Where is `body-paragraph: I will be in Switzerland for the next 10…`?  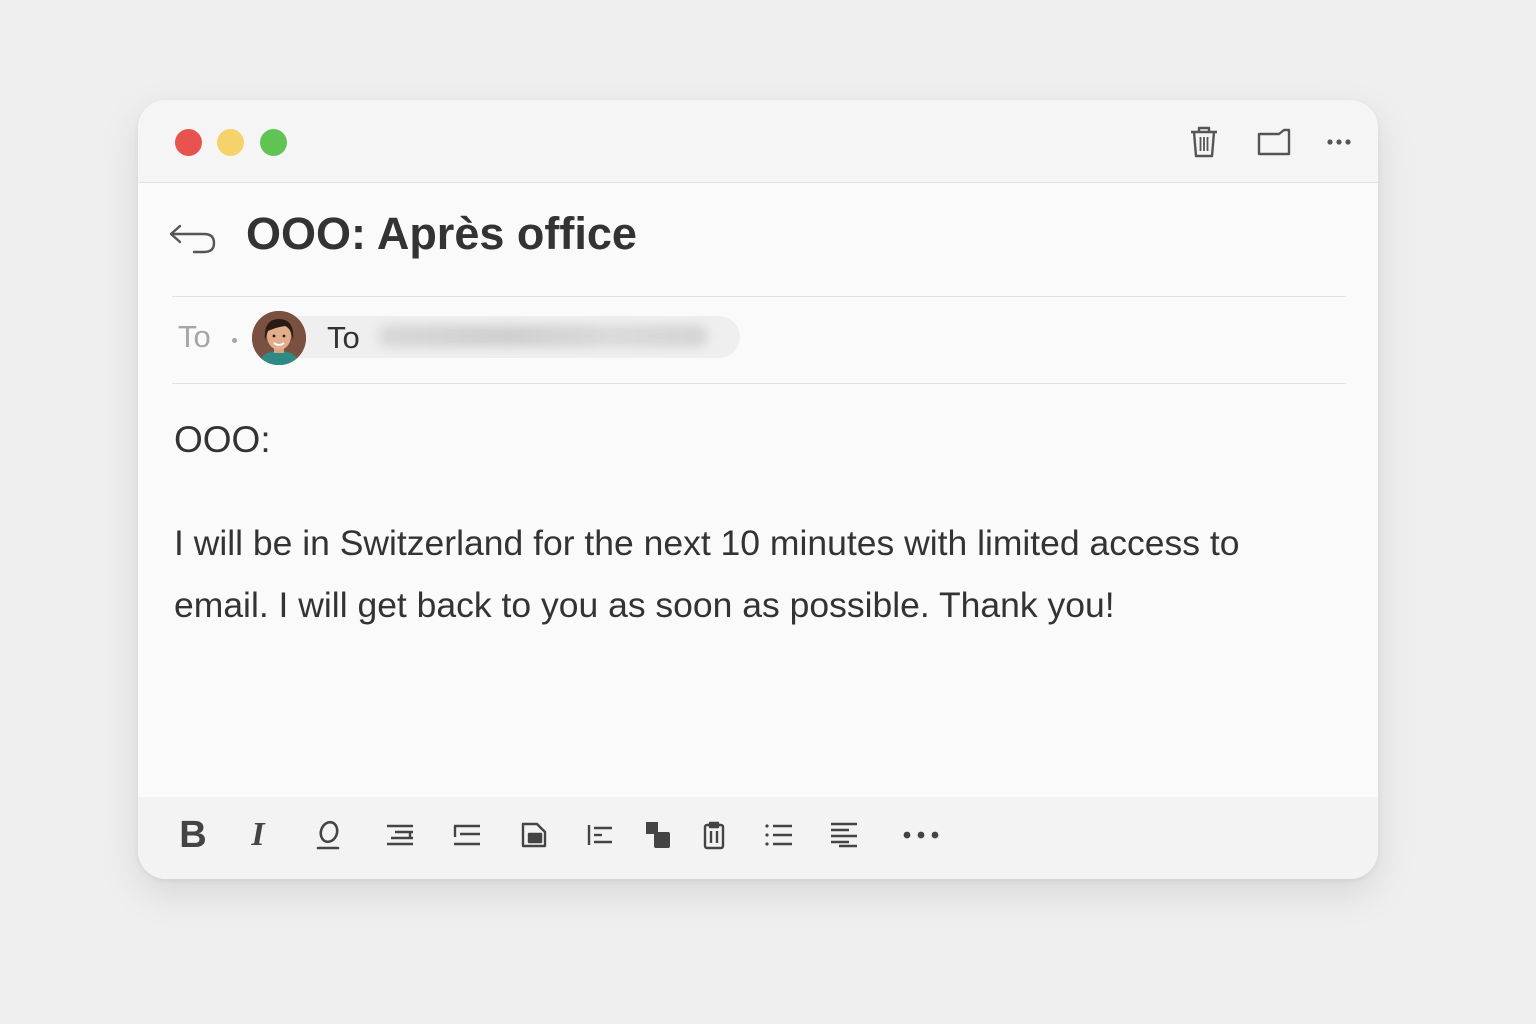 body-paragraph: I will be in Switzerland for the next 10… is located at coordinates (707, 574).